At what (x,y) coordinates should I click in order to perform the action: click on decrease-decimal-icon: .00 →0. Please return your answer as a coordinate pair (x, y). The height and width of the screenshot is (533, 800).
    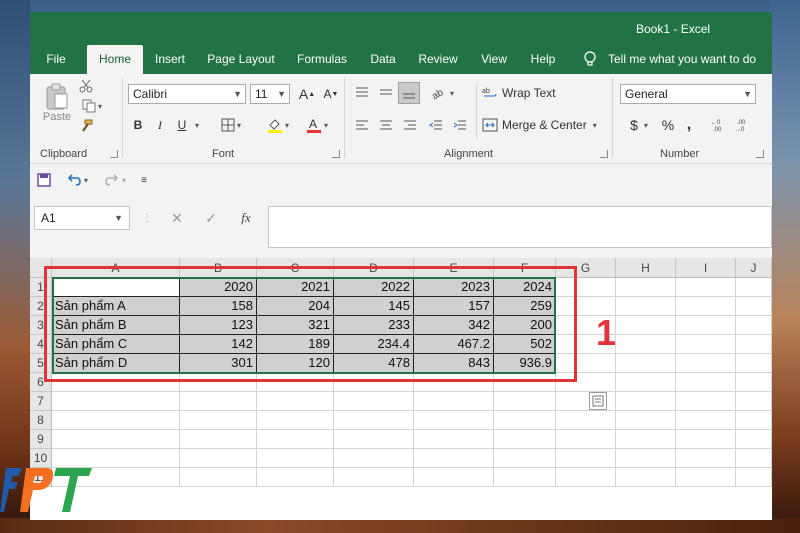
    Looking at the image, I should click on (744, 125).